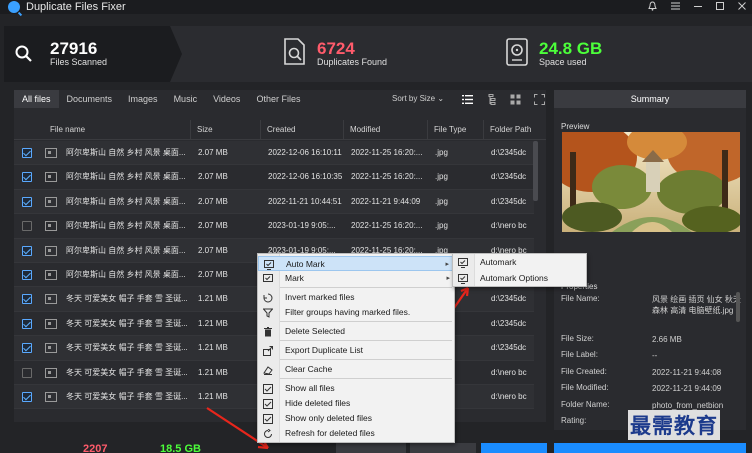 This screenshot has width=752, height=453. Describe the element at coordinates (348, 312) in the screenshot. I see `menu-item-label: Filter groups having marked files.` at that location.